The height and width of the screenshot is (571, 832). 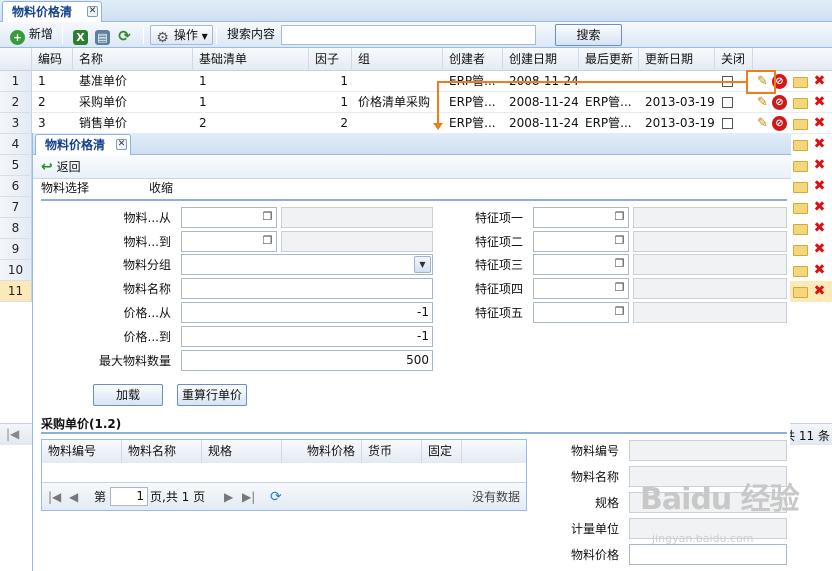 I want to click on tab-material-price-list-detail: 物料价格清单 ✕, so click(x=83, y=153).